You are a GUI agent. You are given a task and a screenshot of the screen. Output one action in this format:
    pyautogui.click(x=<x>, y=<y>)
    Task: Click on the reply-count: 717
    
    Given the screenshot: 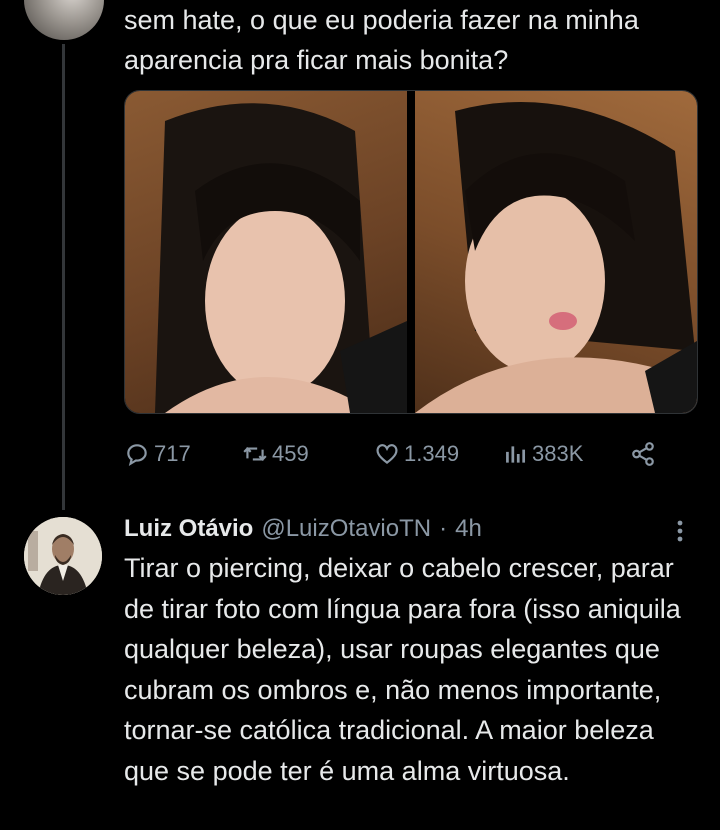 What is the action you would take?
    pyautogui.click(x=172, y=453)
    